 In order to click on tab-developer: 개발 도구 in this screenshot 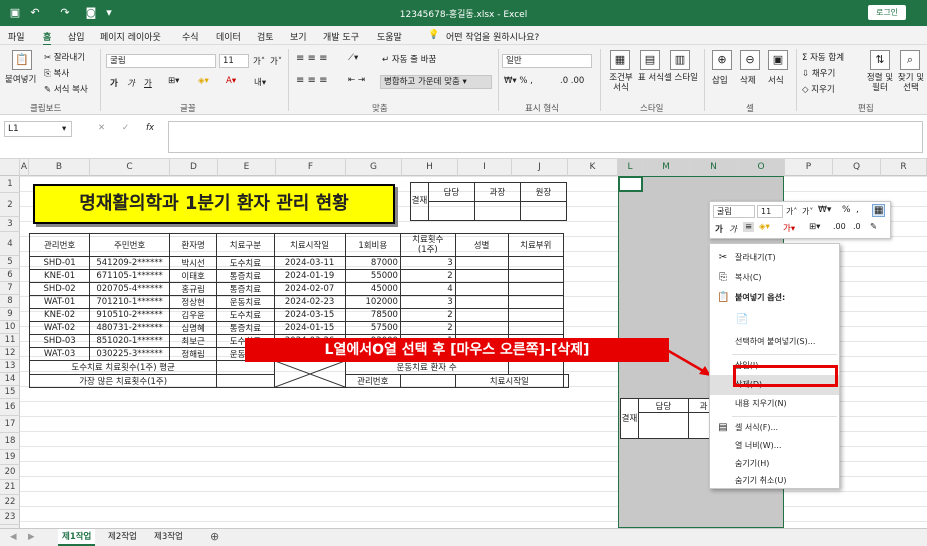, I will do `click(341, 36)`.